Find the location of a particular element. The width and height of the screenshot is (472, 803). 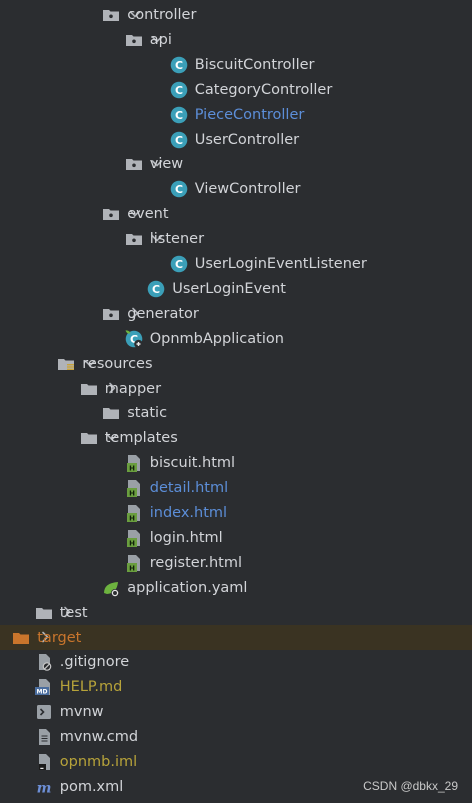

tree-row-label: listener is located at coordinates (177, 239).